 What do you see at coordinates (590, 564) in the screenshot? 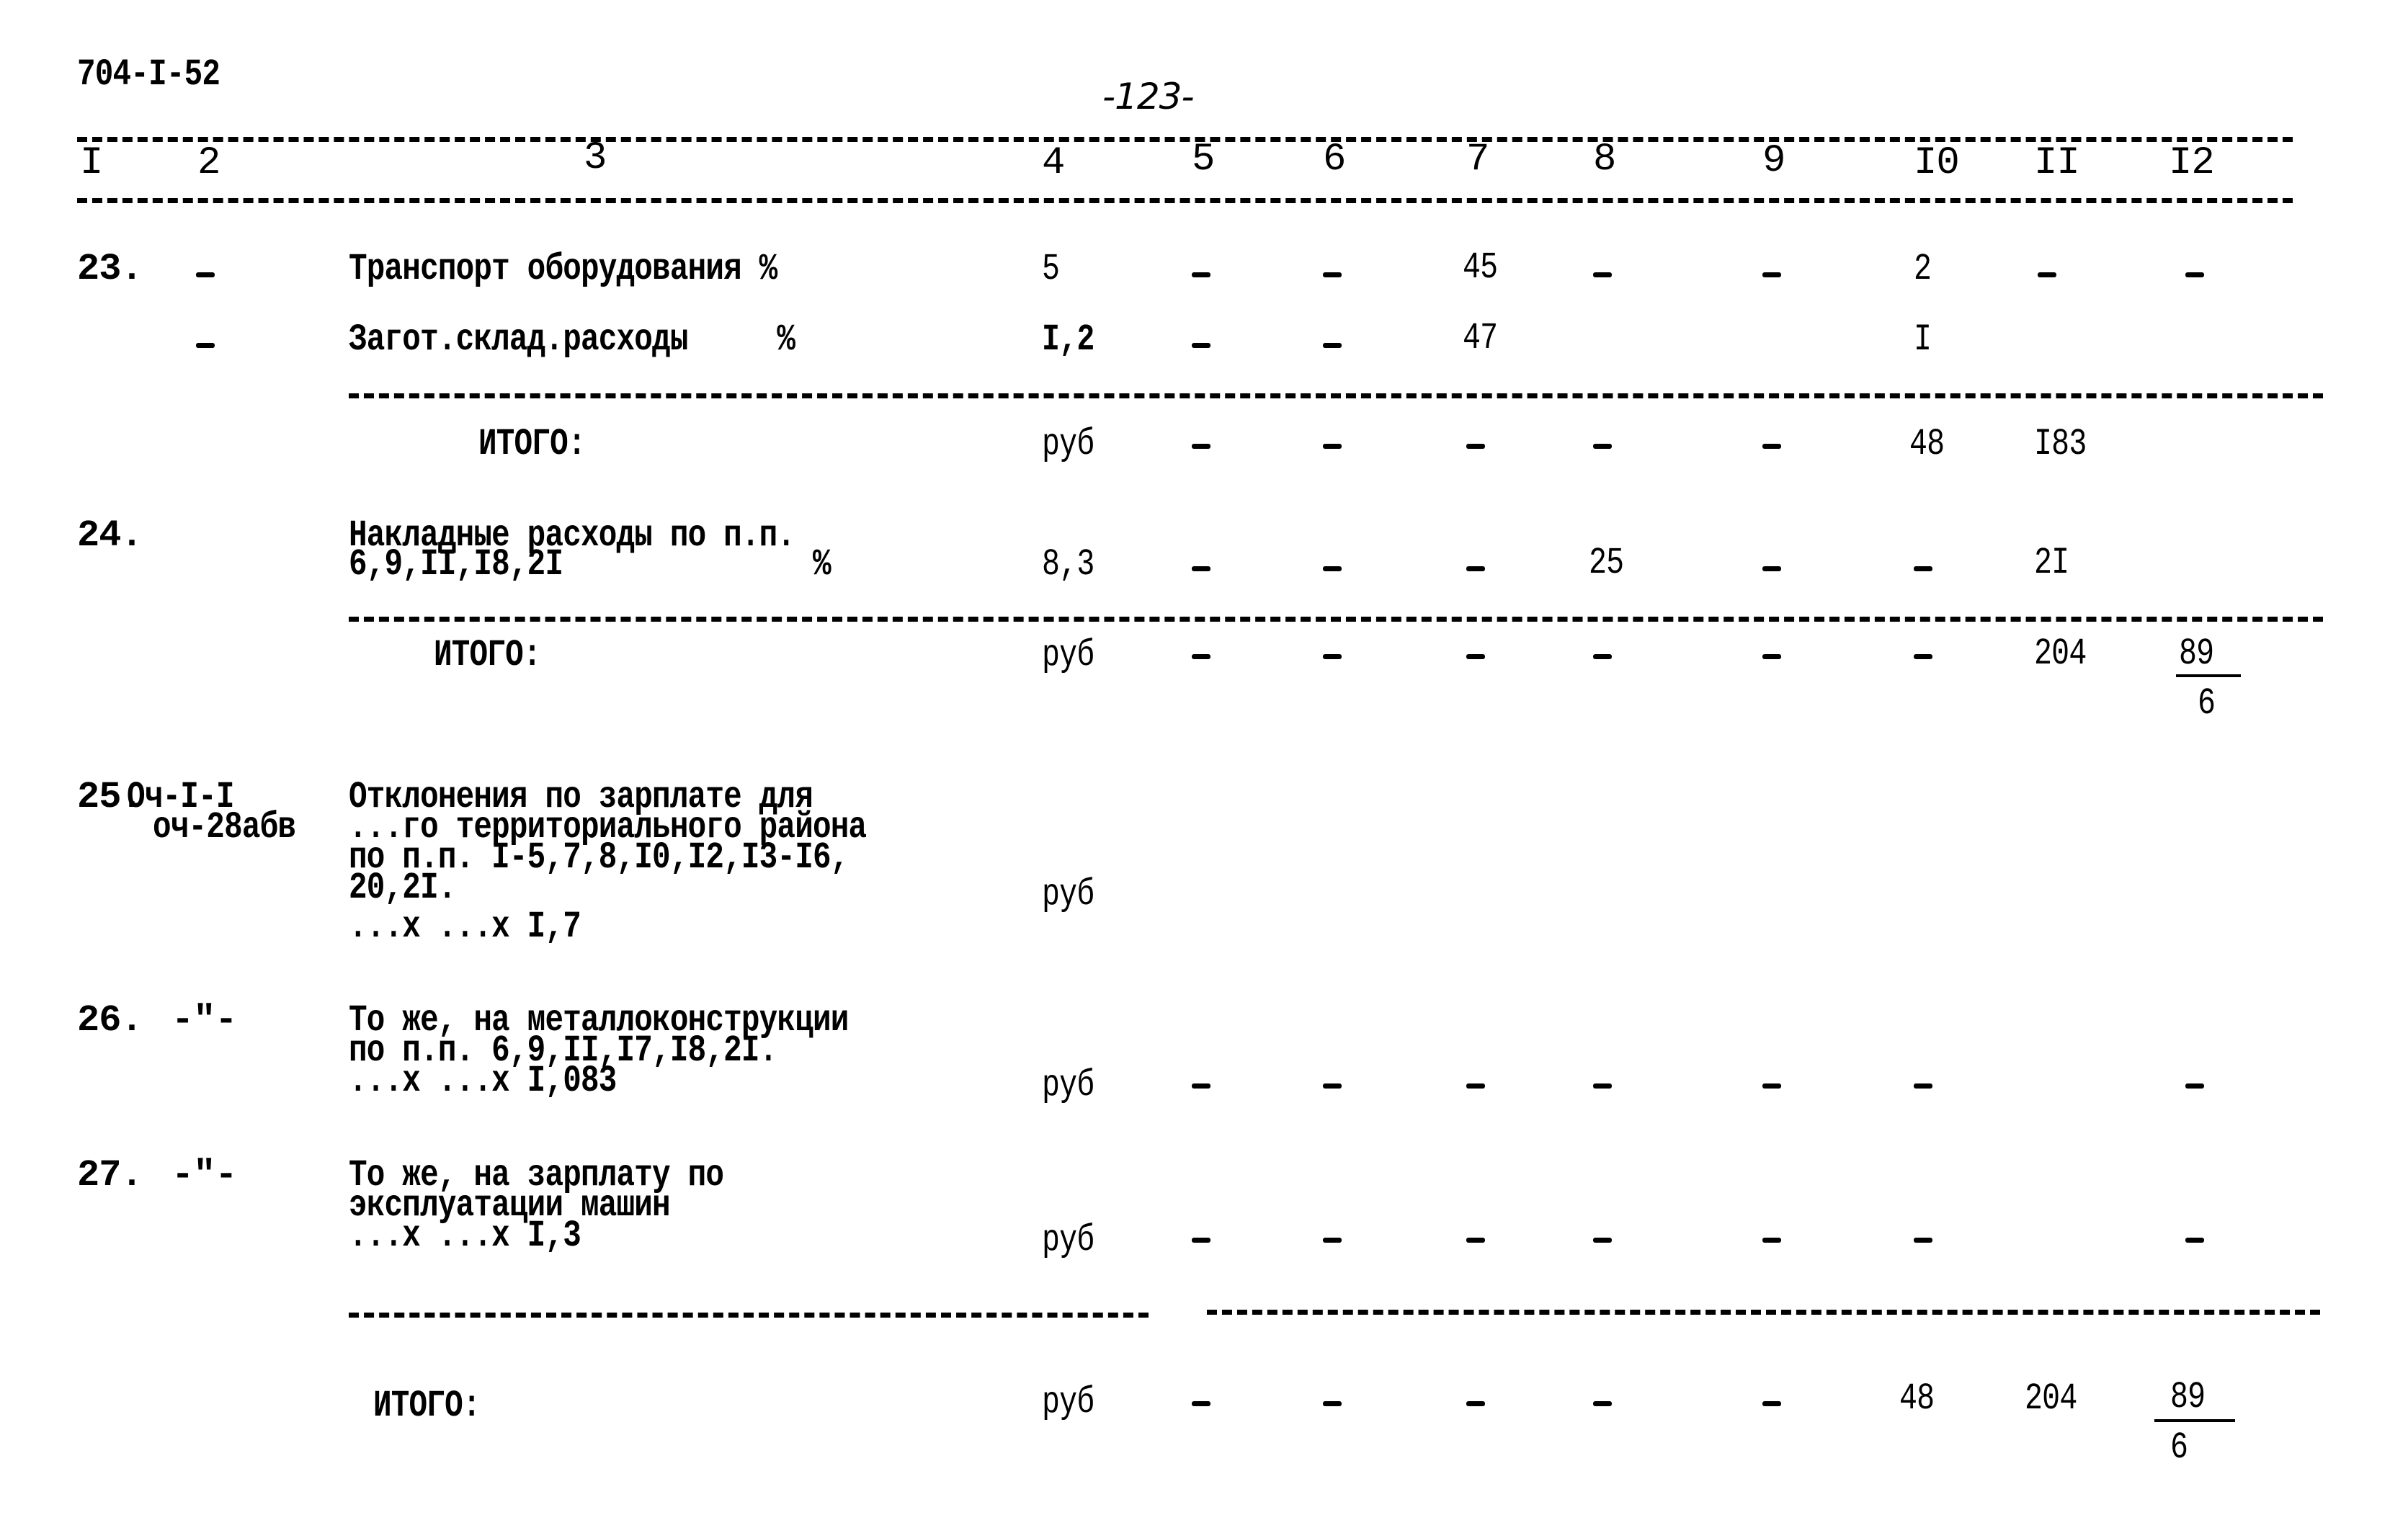
I see `row-description-line: 6,9,II,I8,2I %` at bounding box center [590, 564].